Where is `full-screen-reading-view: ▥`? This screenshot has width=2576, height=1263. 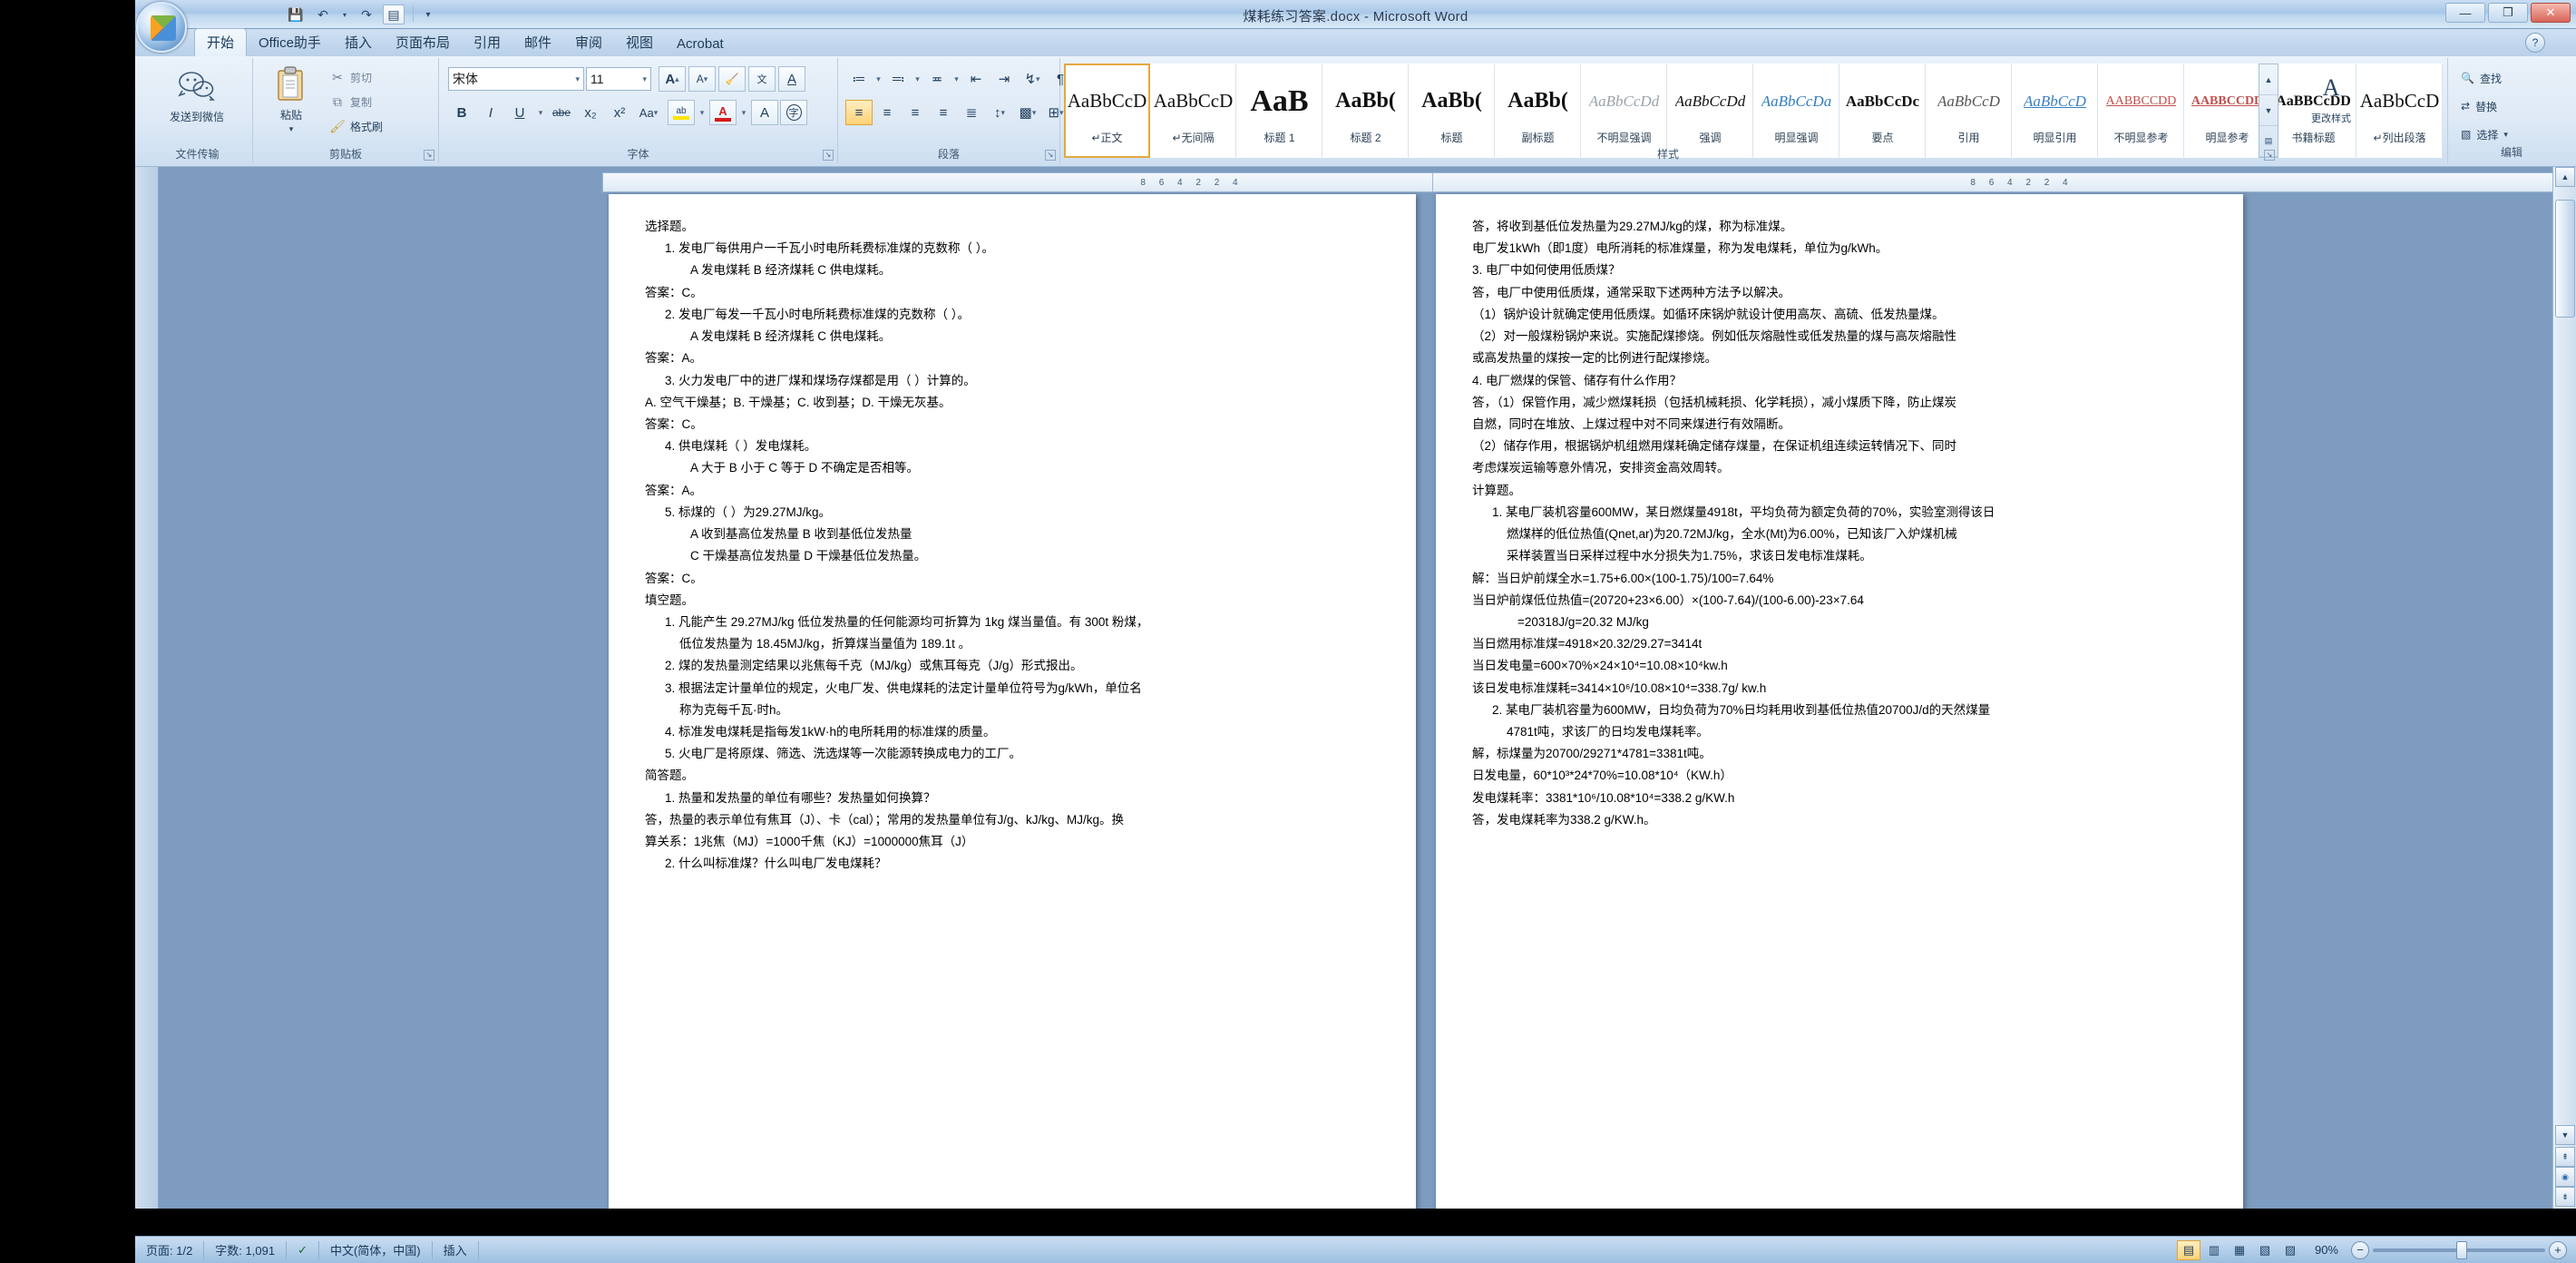
full-screen-reading-view: ▥ is located at coordinates (2214, 1250).